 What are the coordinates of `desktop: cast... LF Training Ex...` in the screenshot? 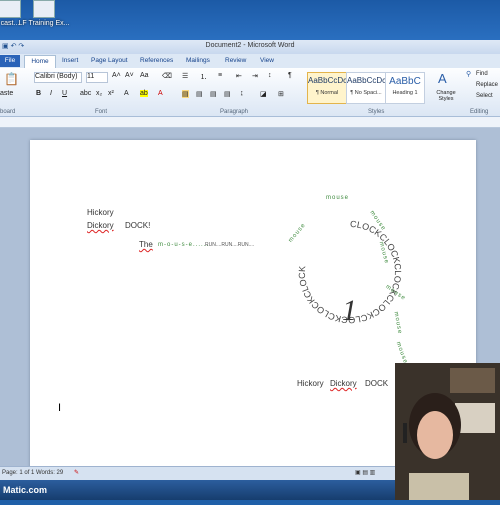 It's located at (250, 20).